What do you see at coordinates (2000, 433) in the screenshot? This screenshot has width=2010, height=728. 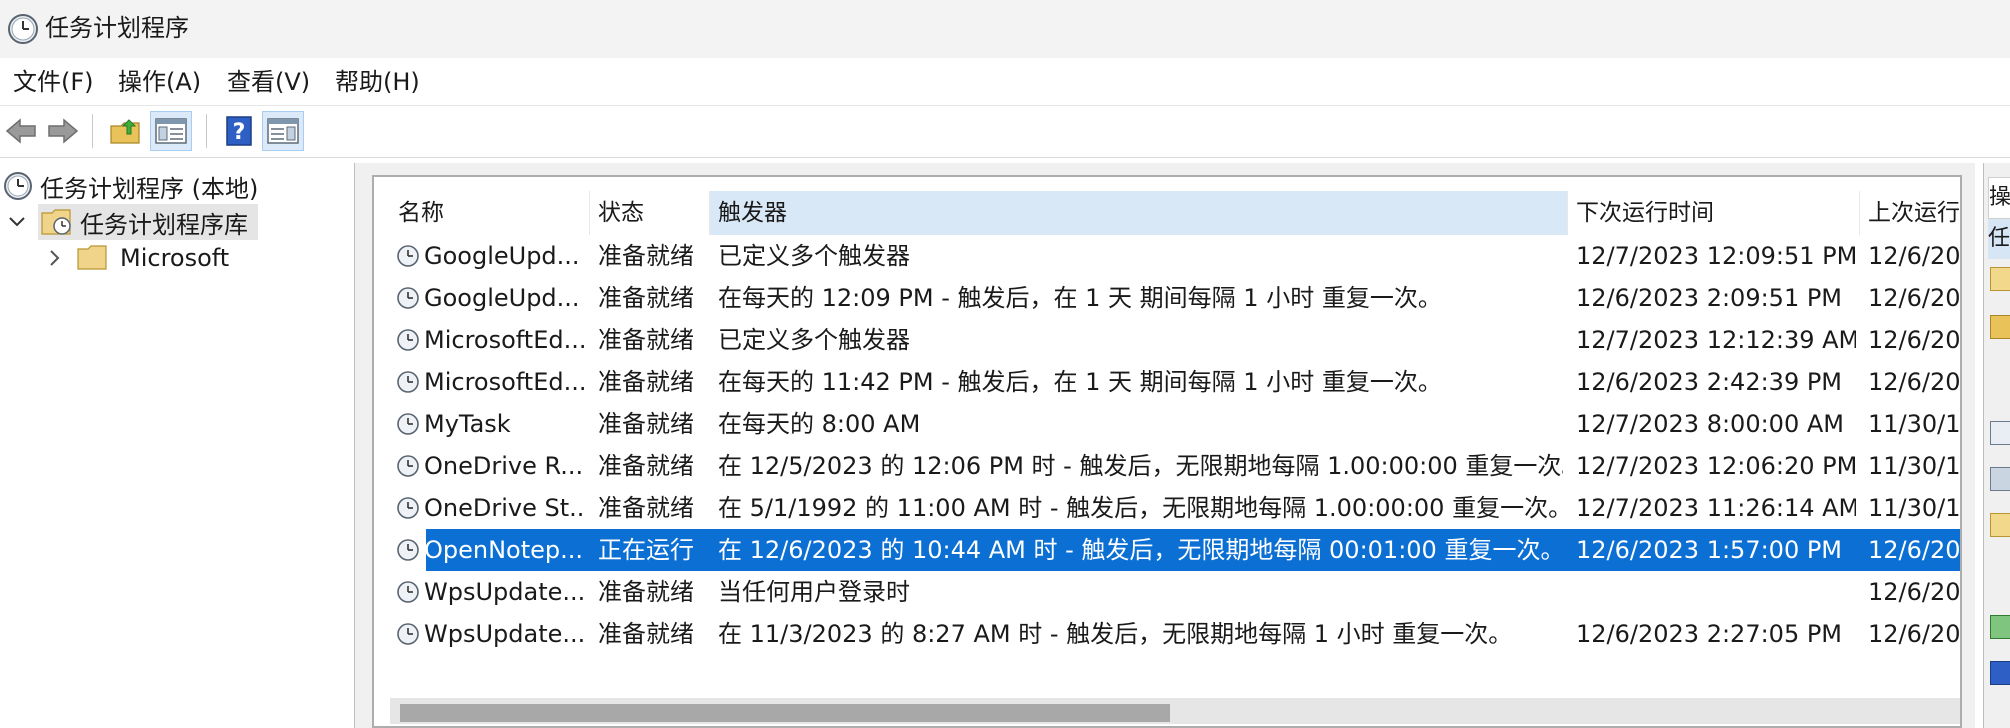 I see `display-running-icon` at bounding box center [2000, 433].